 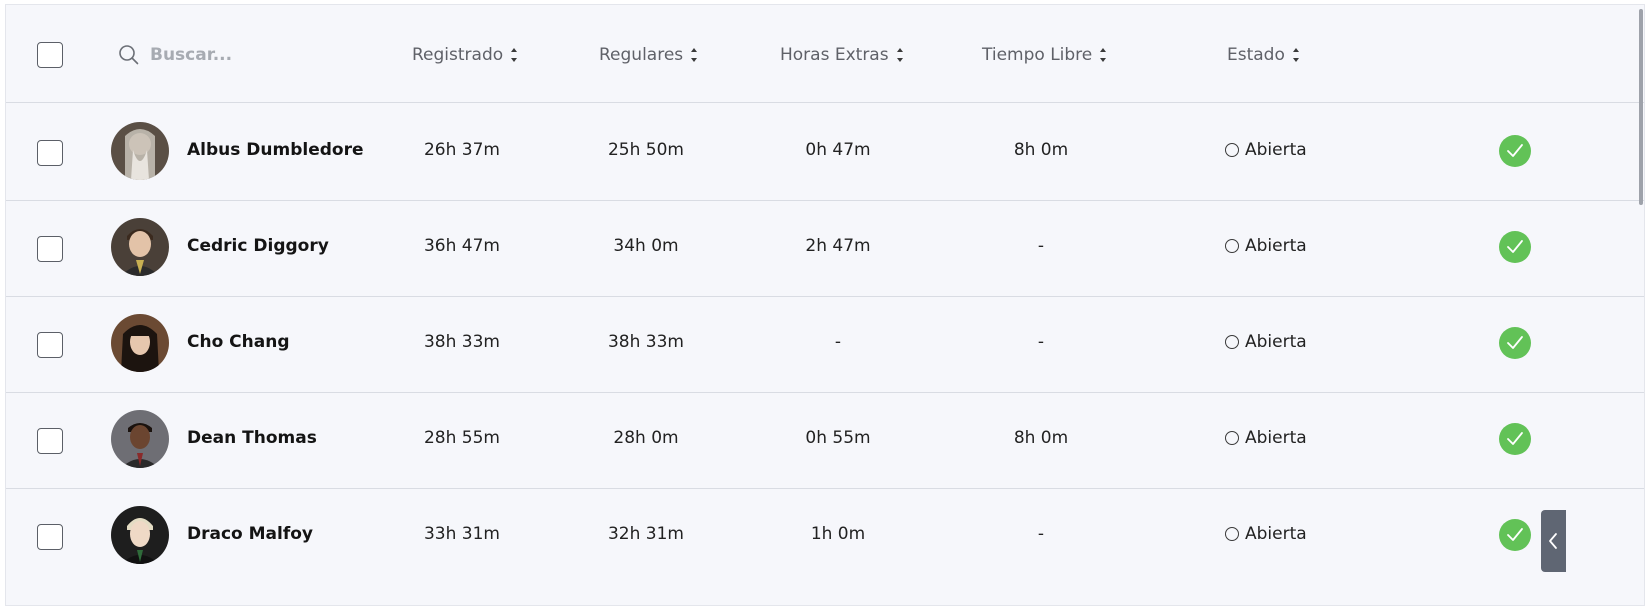 What do you see at coordinates (641, 55) in the screenshot?
I see `column-header-label: Regulares` at bounding box center [641, 55].